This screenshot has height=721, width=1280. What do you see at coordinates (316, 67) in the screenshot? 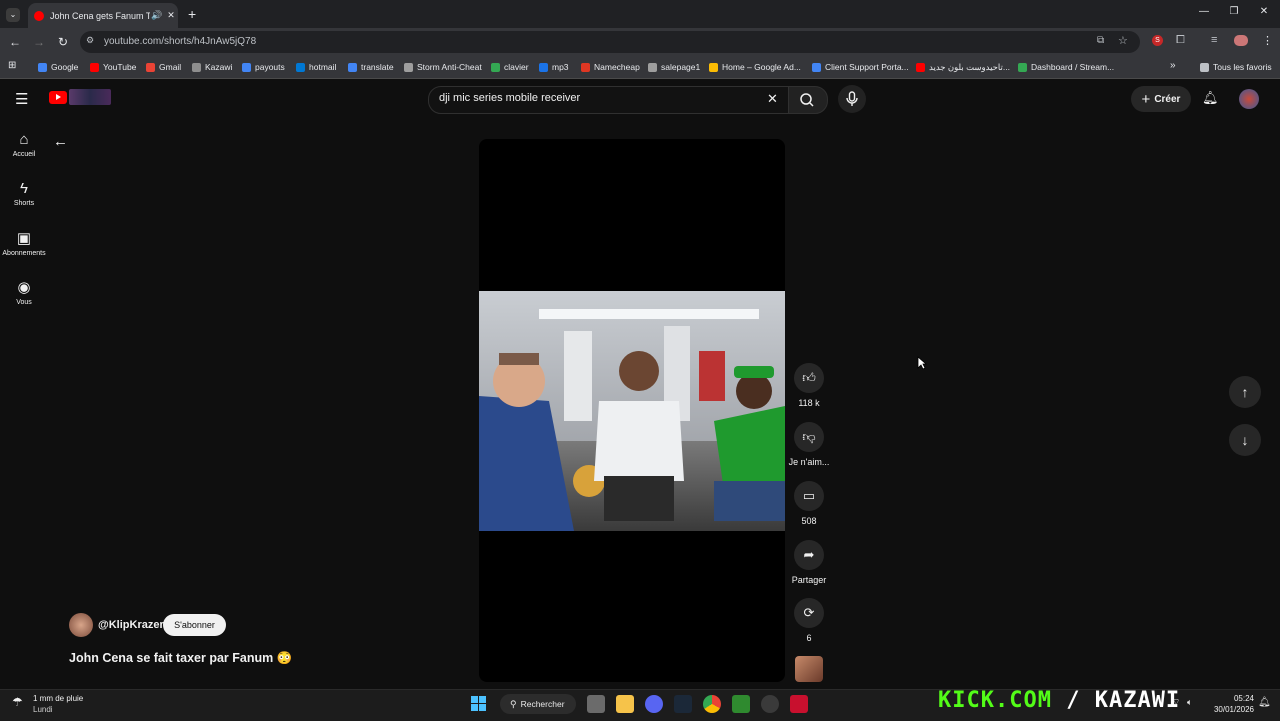
I see `bookmark-item: hotmail` at bounding box center [316, 67].